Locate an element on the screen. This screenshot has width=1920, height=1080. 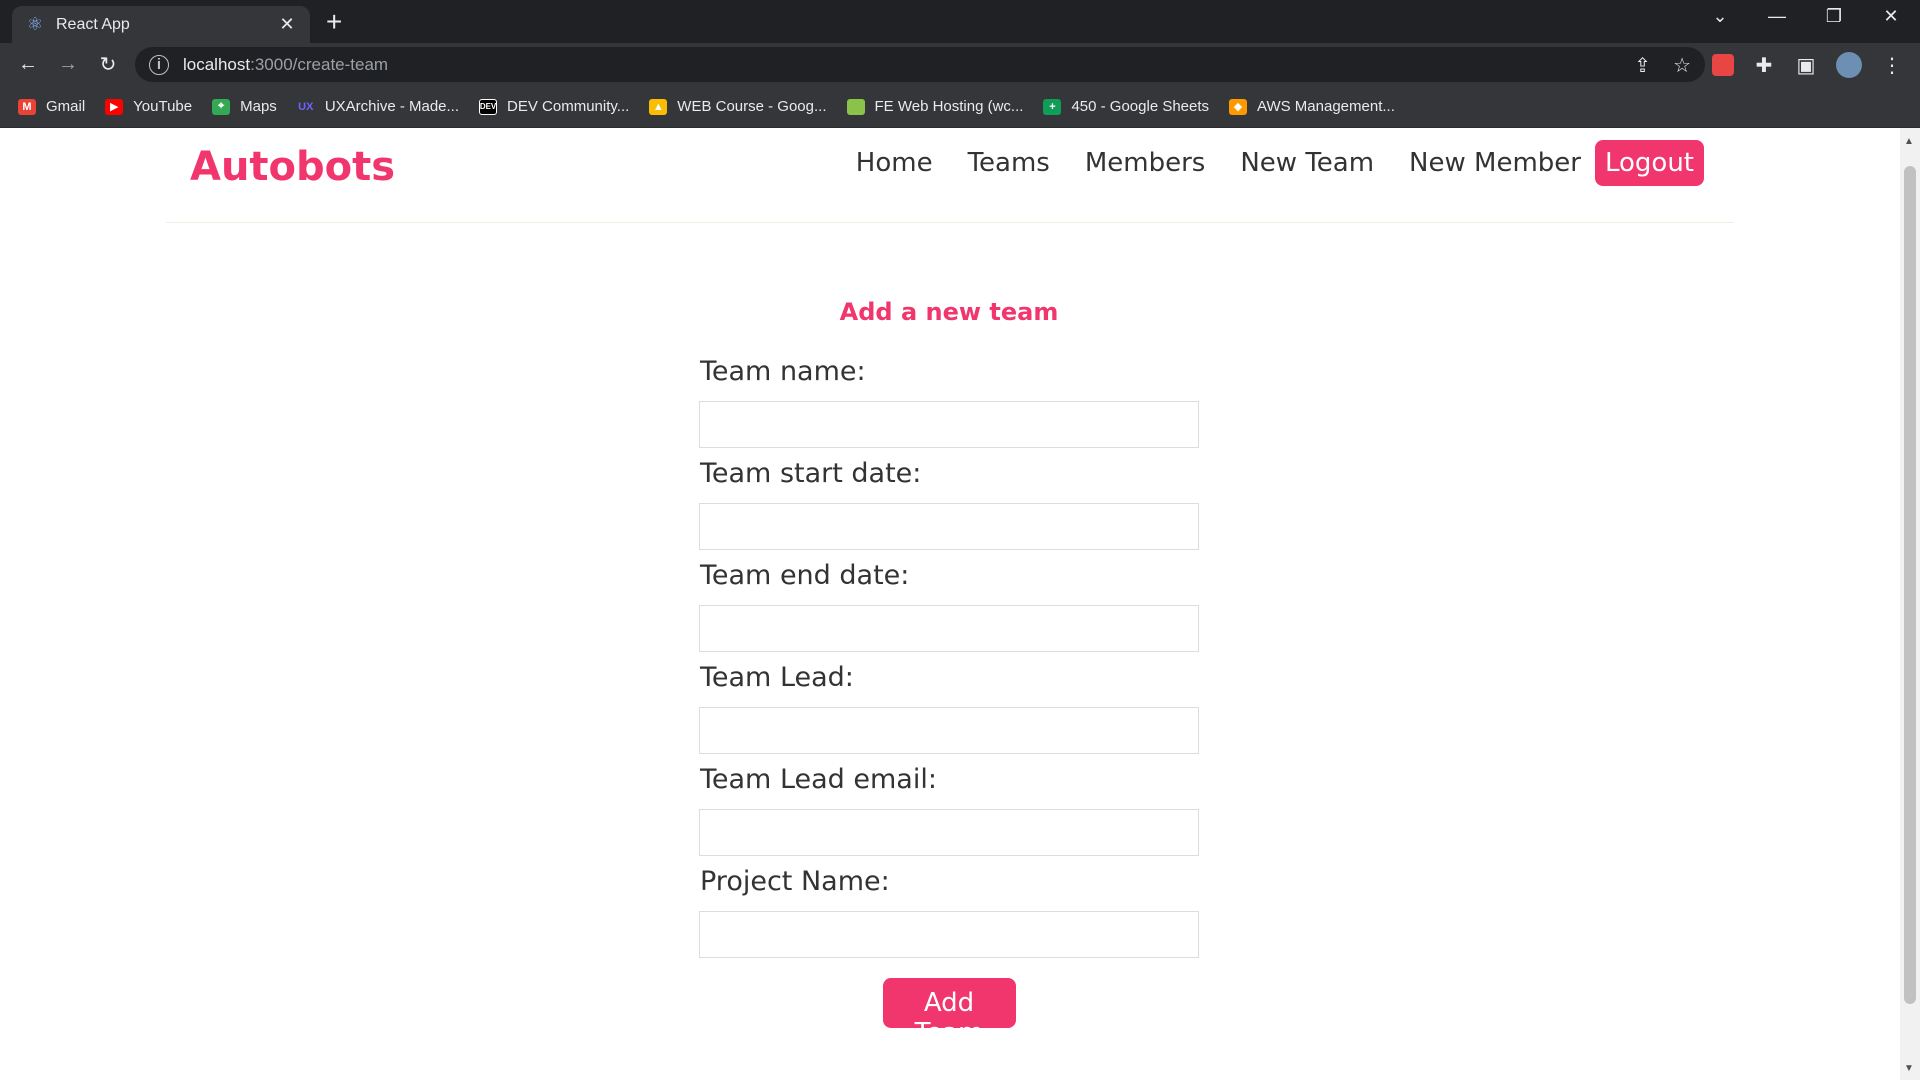
scroll-down-icon: ▼ is located at coordinates (1909, 1068).